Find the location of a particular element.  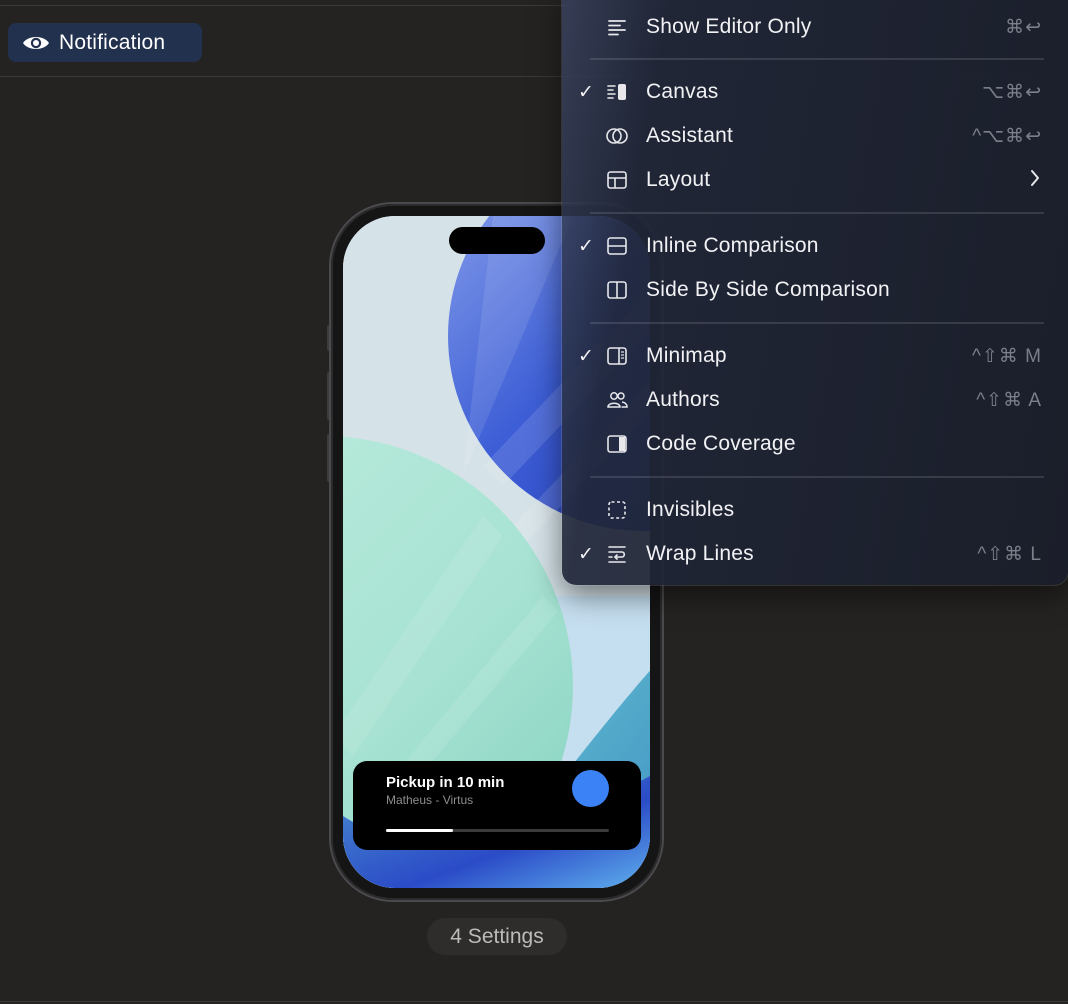

chevron-right-icon is located at coordinates (1035, 178).